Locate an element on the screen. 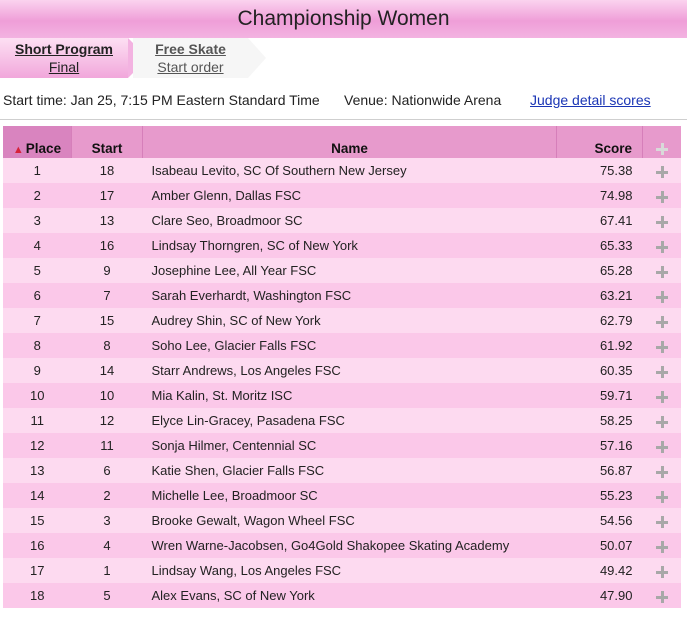 The width and height of the screenshot is (687, 619). column-header-place: ▲ Place is located at coordinates (37, 142).